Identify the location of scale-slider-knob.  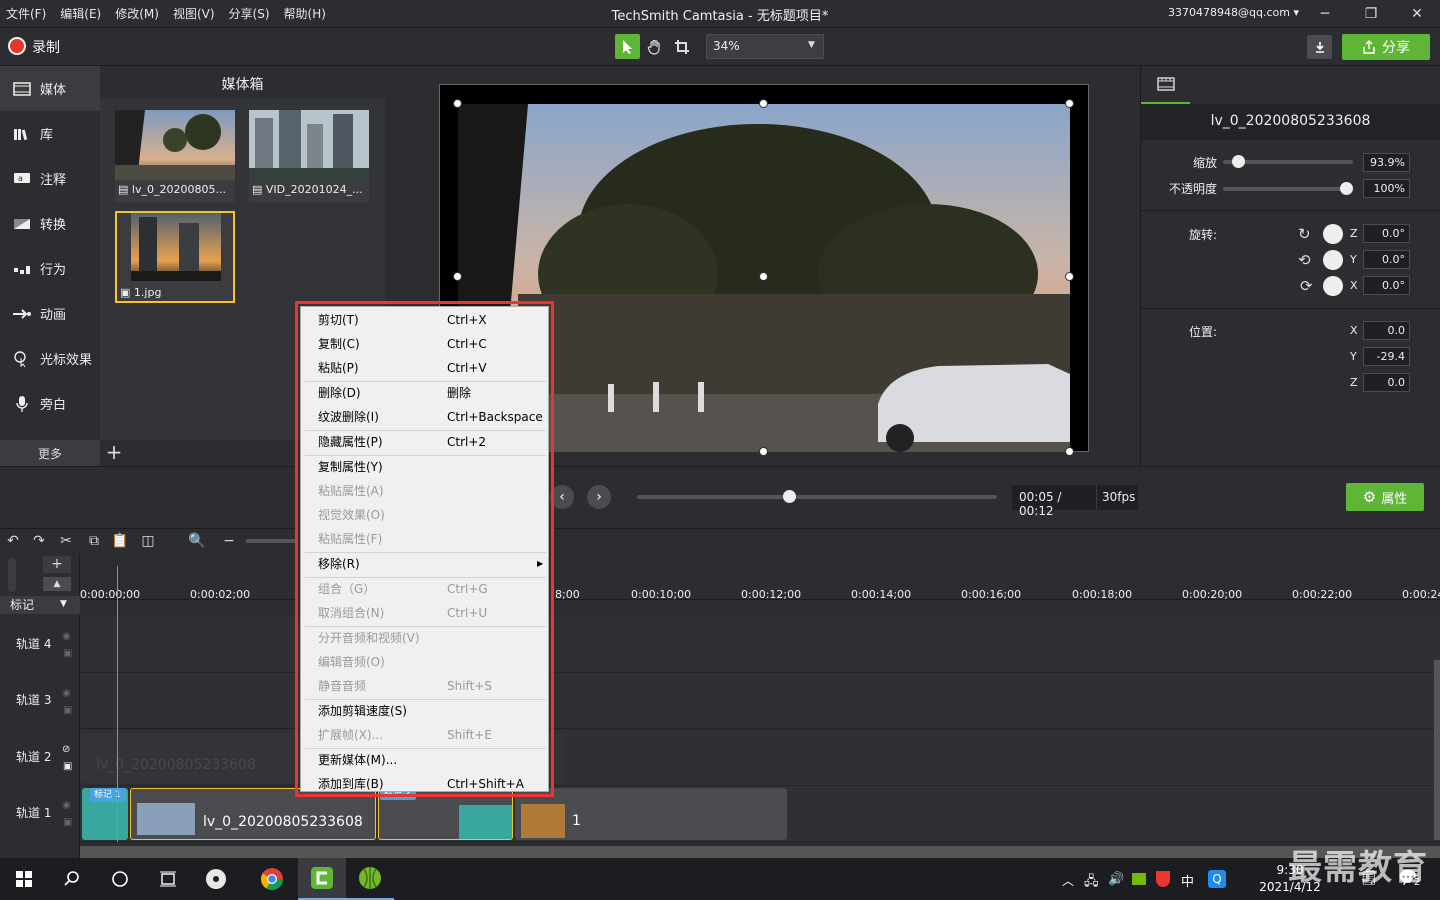
(1238, 161).